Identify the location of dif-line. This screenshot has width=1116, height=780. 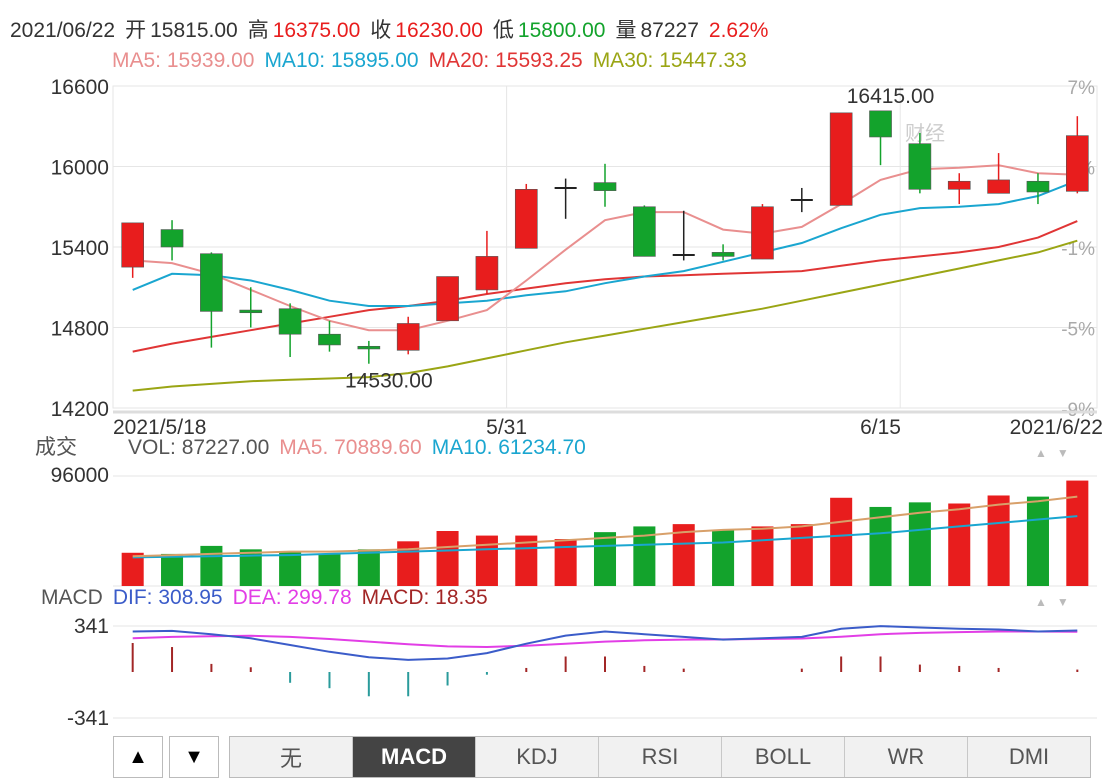
(605, 643).